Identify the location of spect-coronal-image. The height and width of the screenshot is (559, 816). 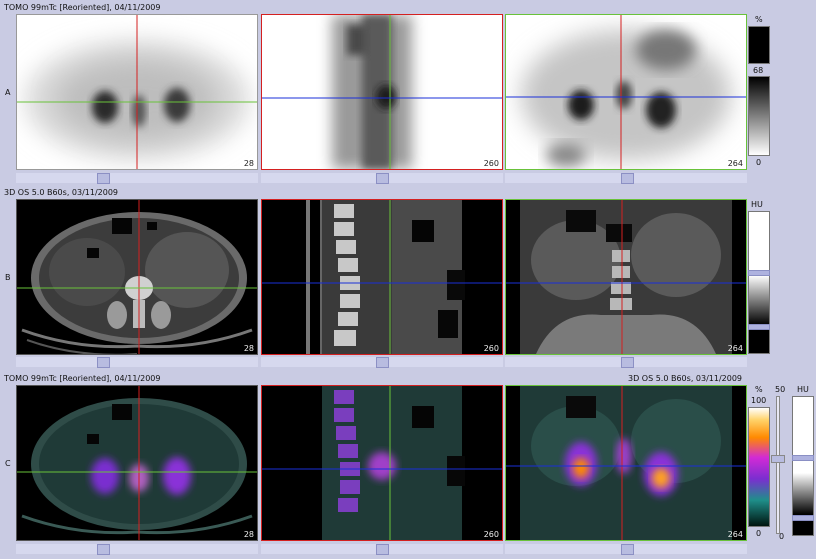
(626, 92).